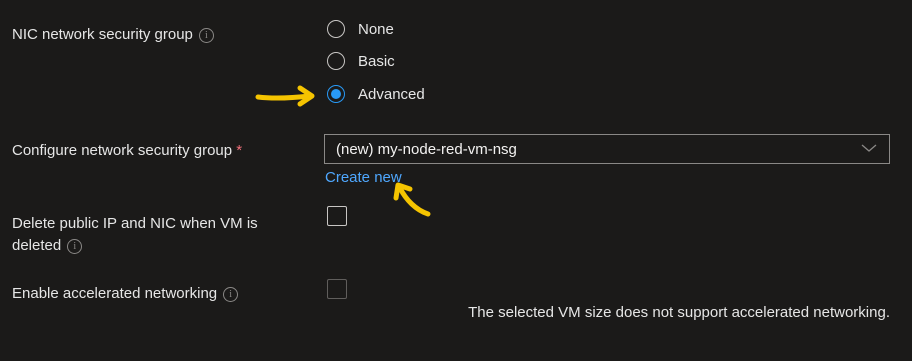 This screenshot has height=361, width=912. Describe the element at coordinates (869, 148) in the screenshot. I see `chevron-down-icon` at that location.